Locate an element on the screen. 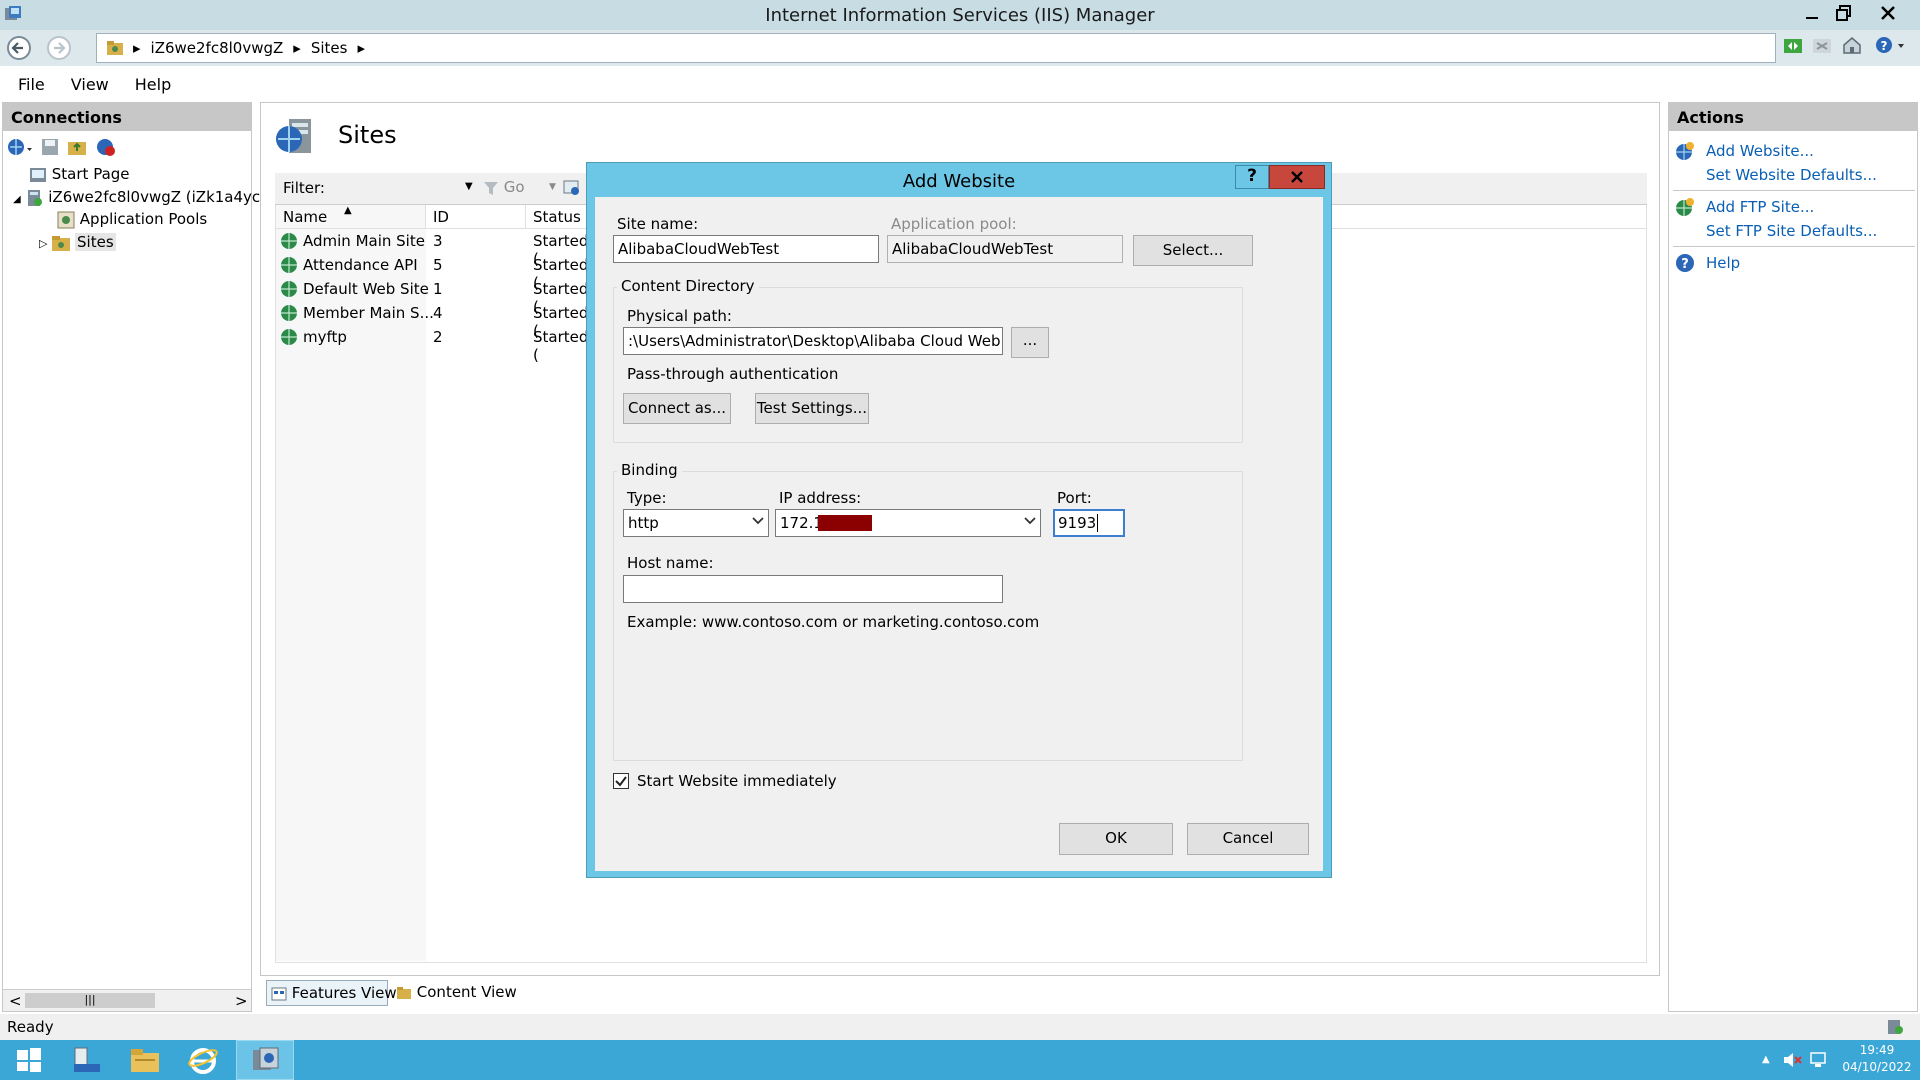 Image resolution: width=1920 pixels, height=1080 pixels. table-row: Member Main S... 4 Started ( is located at coordinates (432, 320).